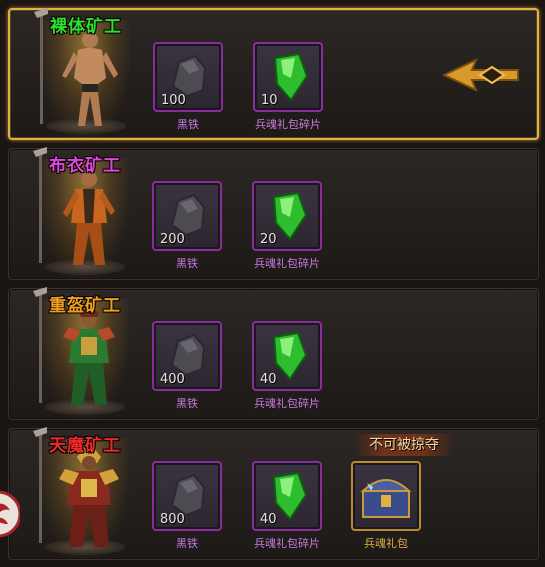 This screenshot has width=545, height=567. Describe the element at coordinates (268, 239) in the screenshot. I see `item-quantity: 20` at that location.